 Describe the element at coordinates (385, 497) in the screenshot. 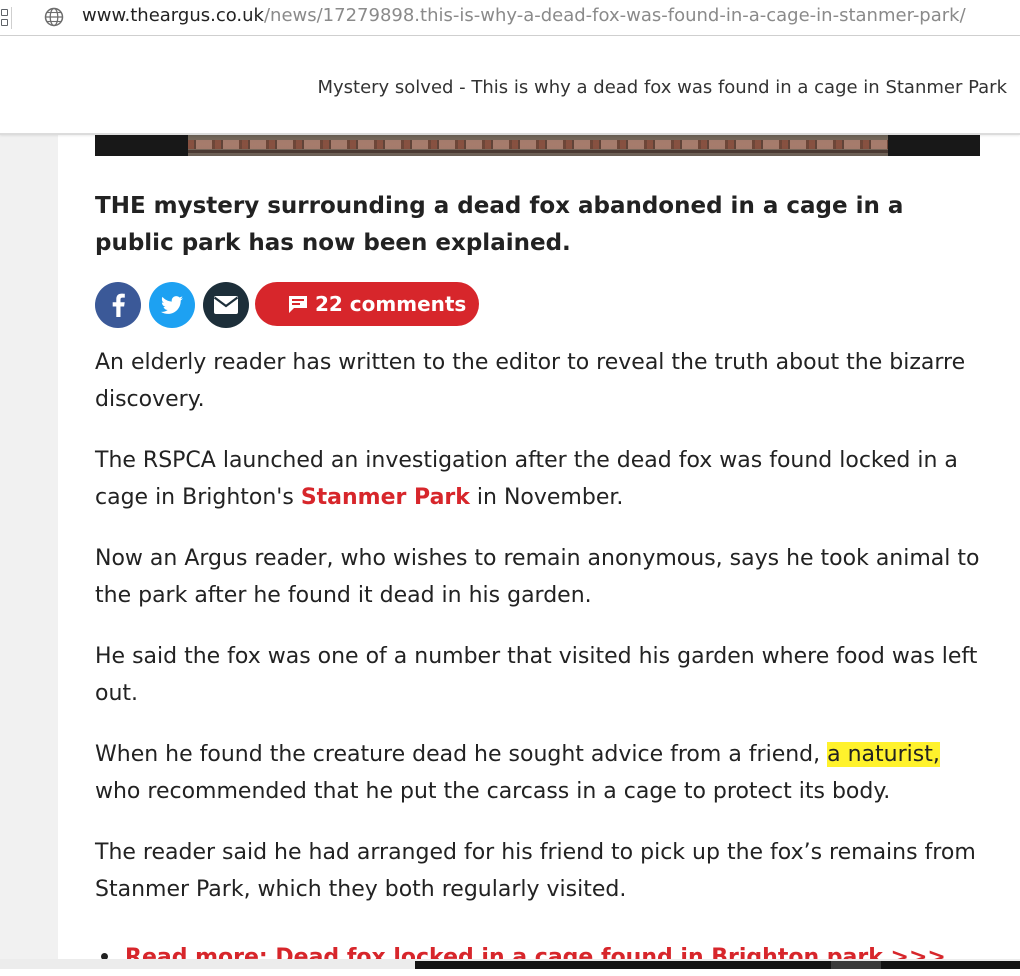

I see `stanmer-park-link: Stanmer Park` at that location.